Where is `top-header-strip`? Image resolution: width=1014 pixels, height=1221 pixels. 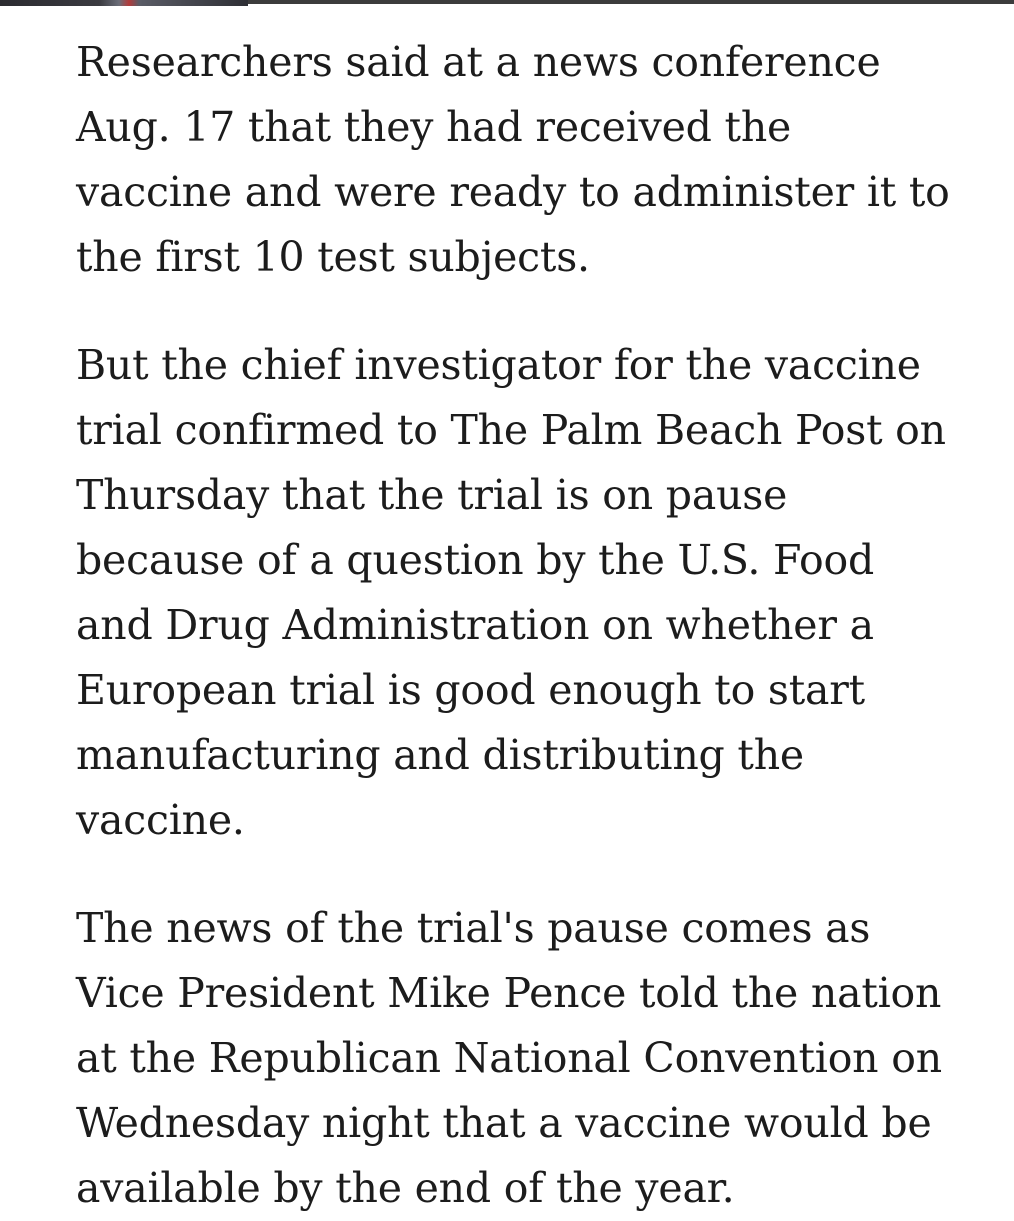 top-header-strip is located at coordinates (507, 3).